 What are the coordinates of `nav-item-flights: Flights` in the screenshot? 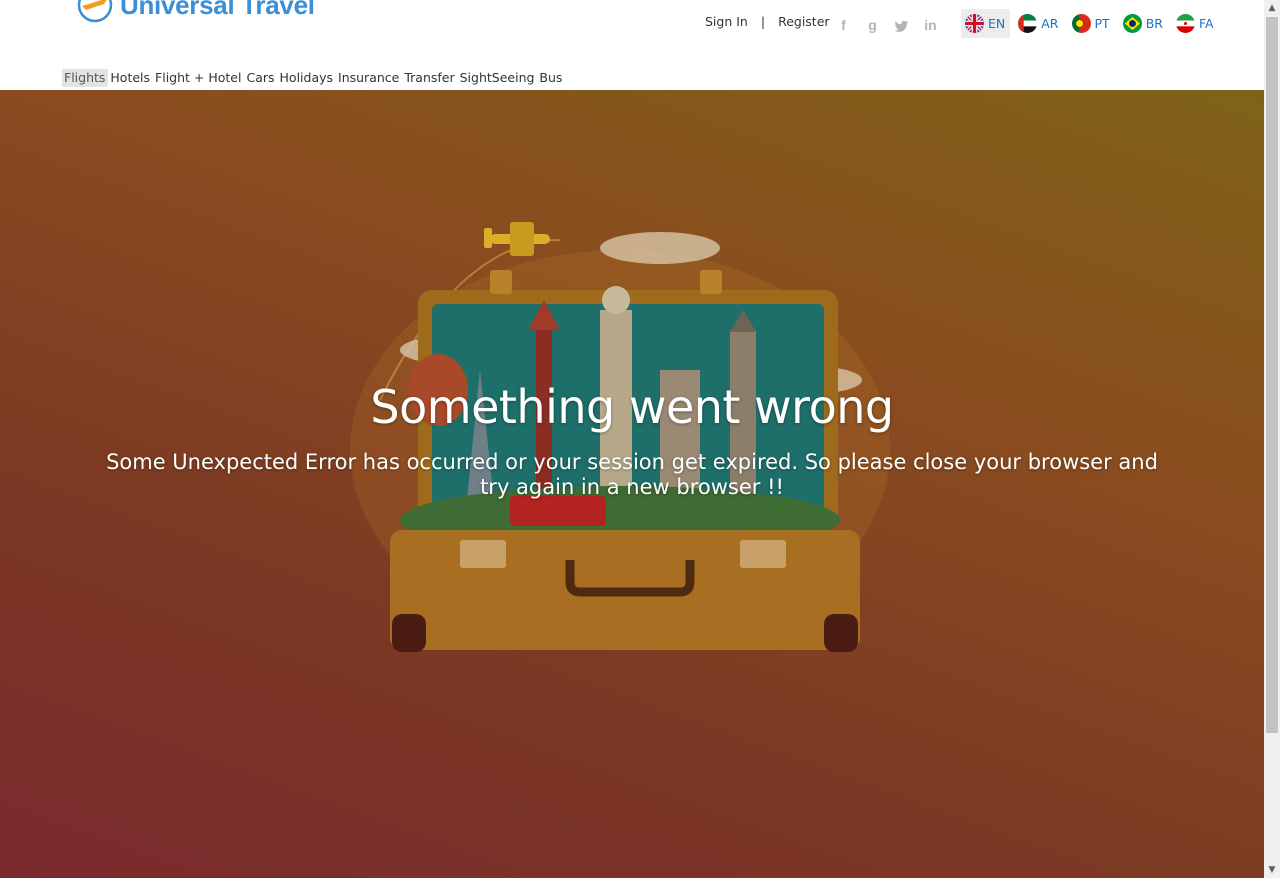 It's located at (85, 78).